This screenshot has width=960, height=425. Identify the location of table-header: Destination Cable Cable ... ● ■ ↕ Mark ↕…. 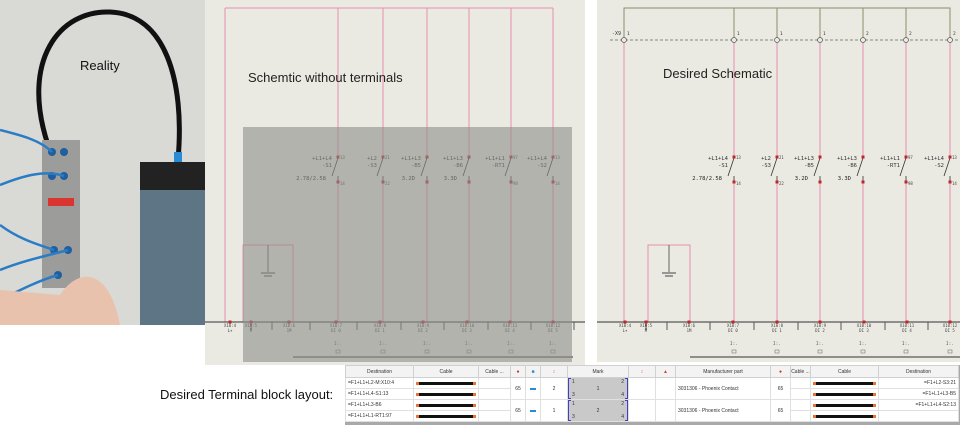
(652, 371).